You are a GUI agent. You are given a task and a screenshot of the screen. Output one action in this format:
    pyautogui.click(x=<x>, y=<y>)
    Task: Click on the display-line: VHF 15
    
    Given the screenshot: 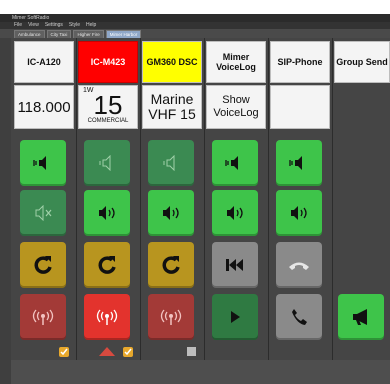 What is the action you would take?
    pyautogui.click(x=172, y=114)
    